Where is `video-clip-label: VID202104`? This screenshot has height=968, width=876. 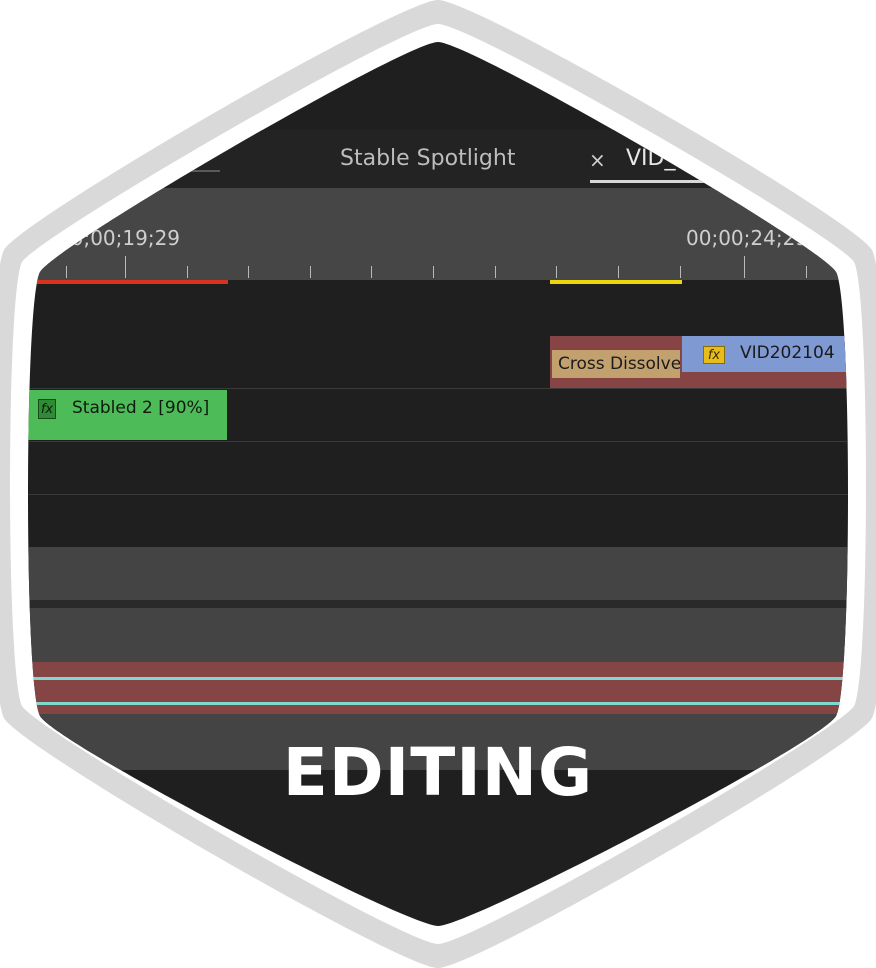
video-clip-label: VID202104 is located at coordinates (787, 353).